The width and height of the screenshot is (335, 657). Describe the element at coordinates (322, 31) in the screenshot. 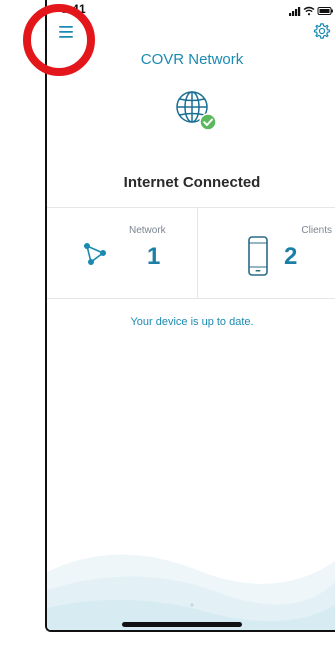

I see `gear-icon` at that location.